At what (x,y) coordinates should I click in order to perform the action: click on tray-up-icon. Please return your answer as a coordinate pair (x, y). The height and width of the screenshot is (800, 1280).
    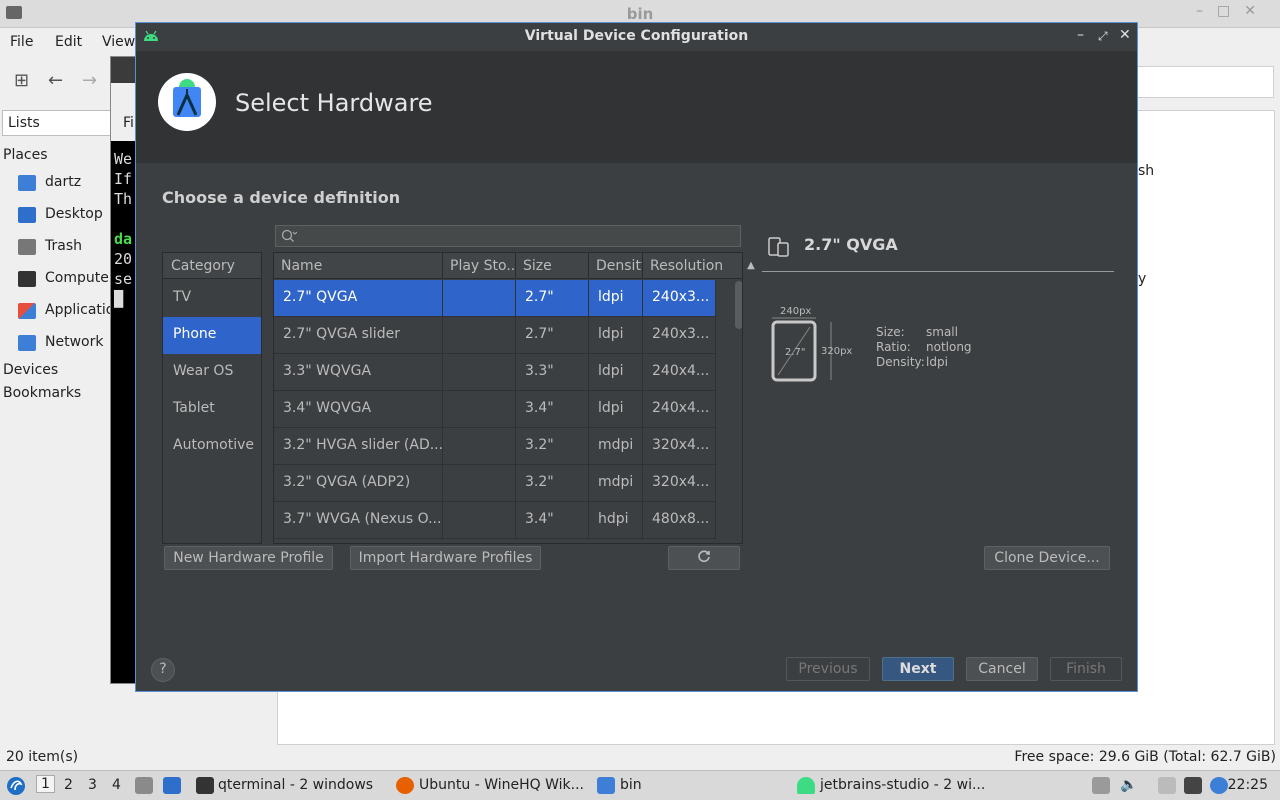
    Looking at the image, I should click on (1101, 785).